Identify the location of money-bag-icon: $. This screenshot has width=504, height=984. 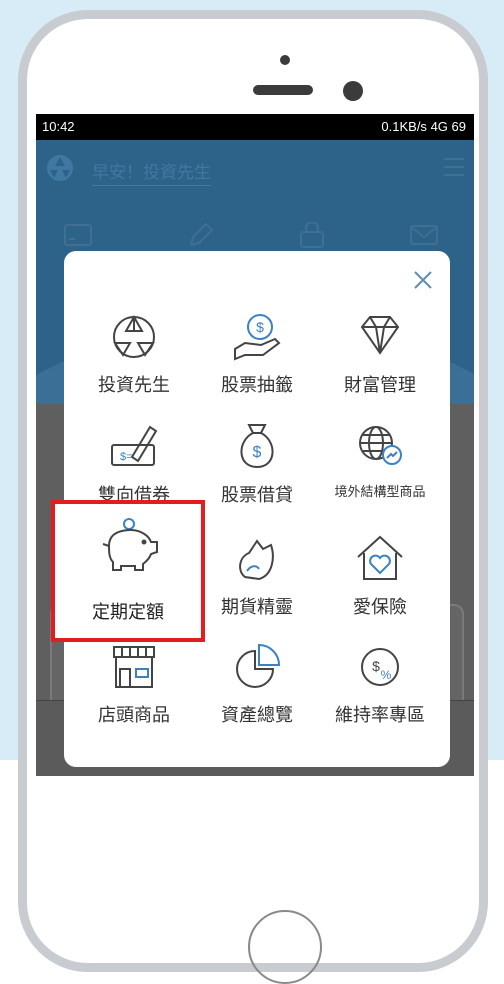
(257, 446).